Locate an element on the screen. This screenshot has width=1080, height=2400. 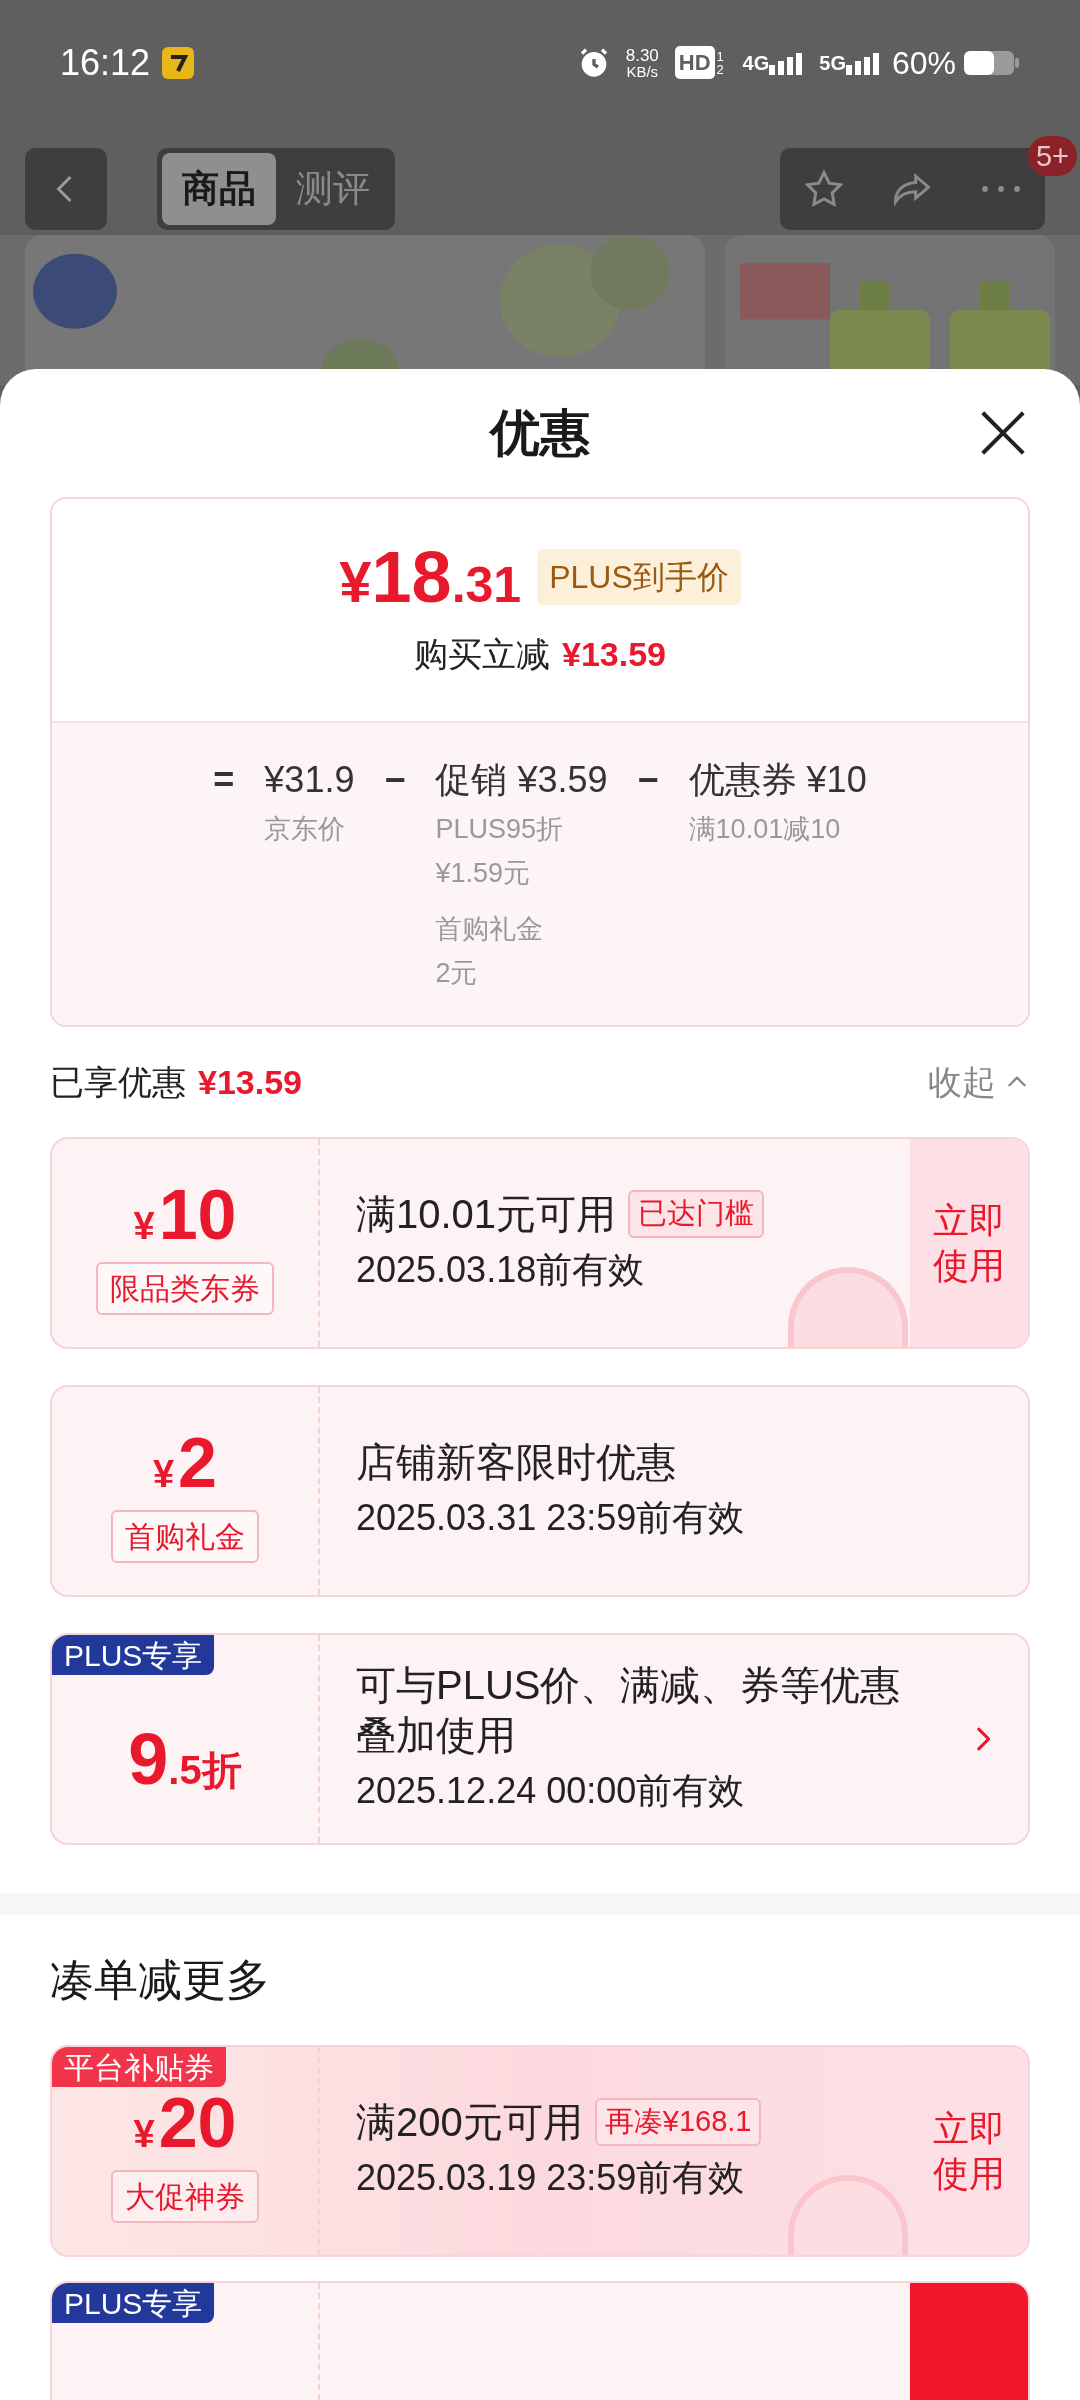
network-label: 5G is located at coordinates (832, 63).